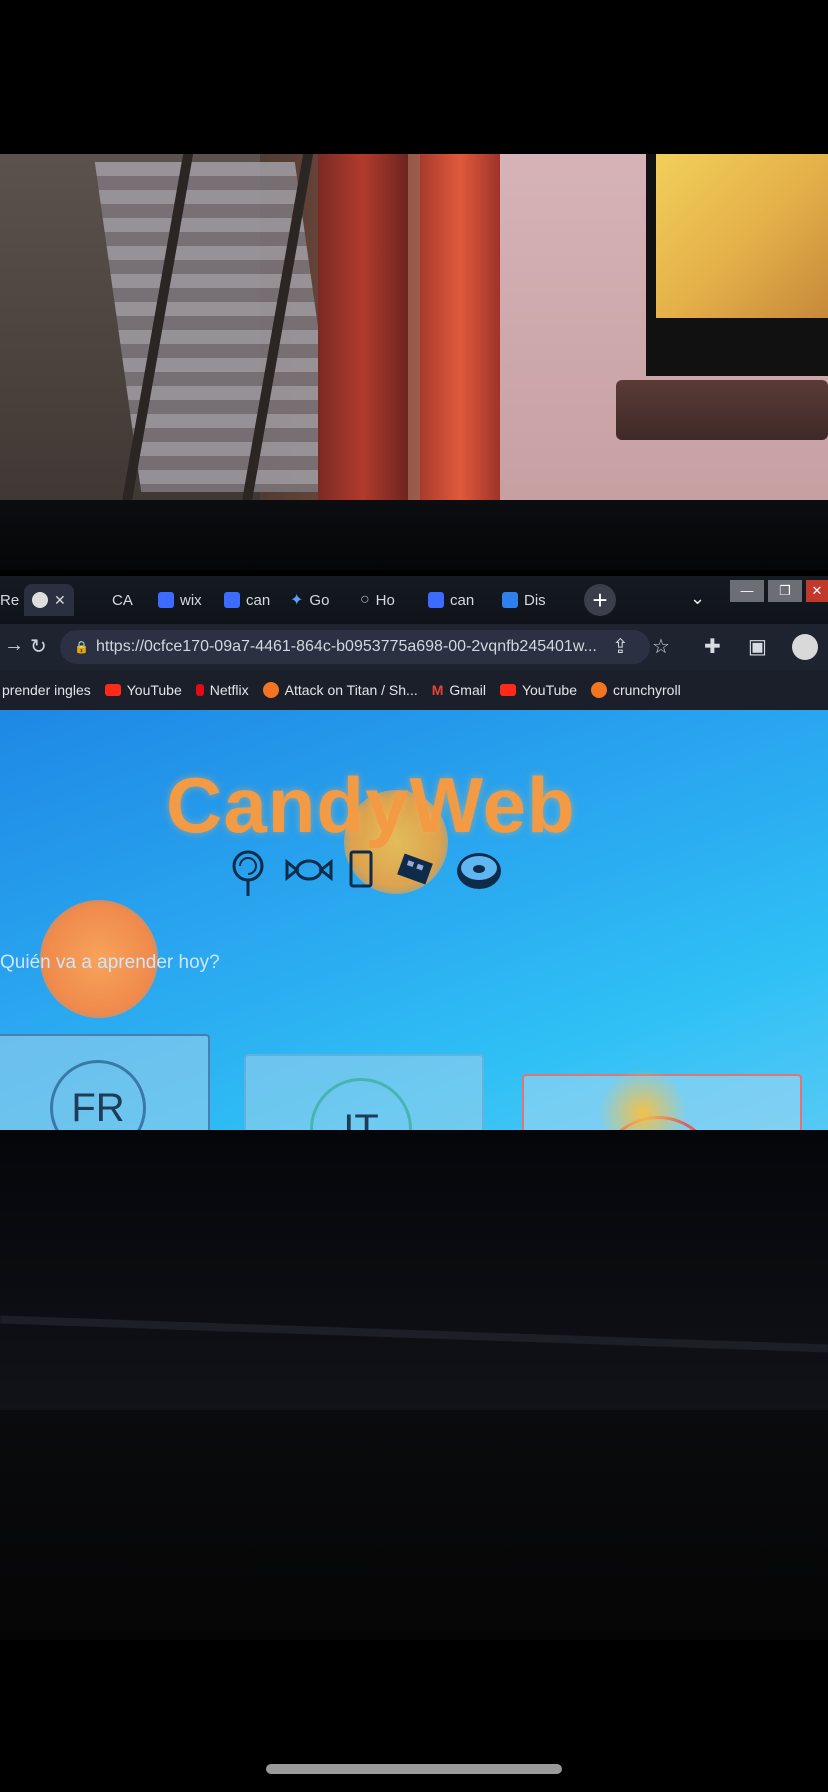  Describe the element at coordinates (414, 1525) in the screenshot. I see `keyboard-area` at that location.